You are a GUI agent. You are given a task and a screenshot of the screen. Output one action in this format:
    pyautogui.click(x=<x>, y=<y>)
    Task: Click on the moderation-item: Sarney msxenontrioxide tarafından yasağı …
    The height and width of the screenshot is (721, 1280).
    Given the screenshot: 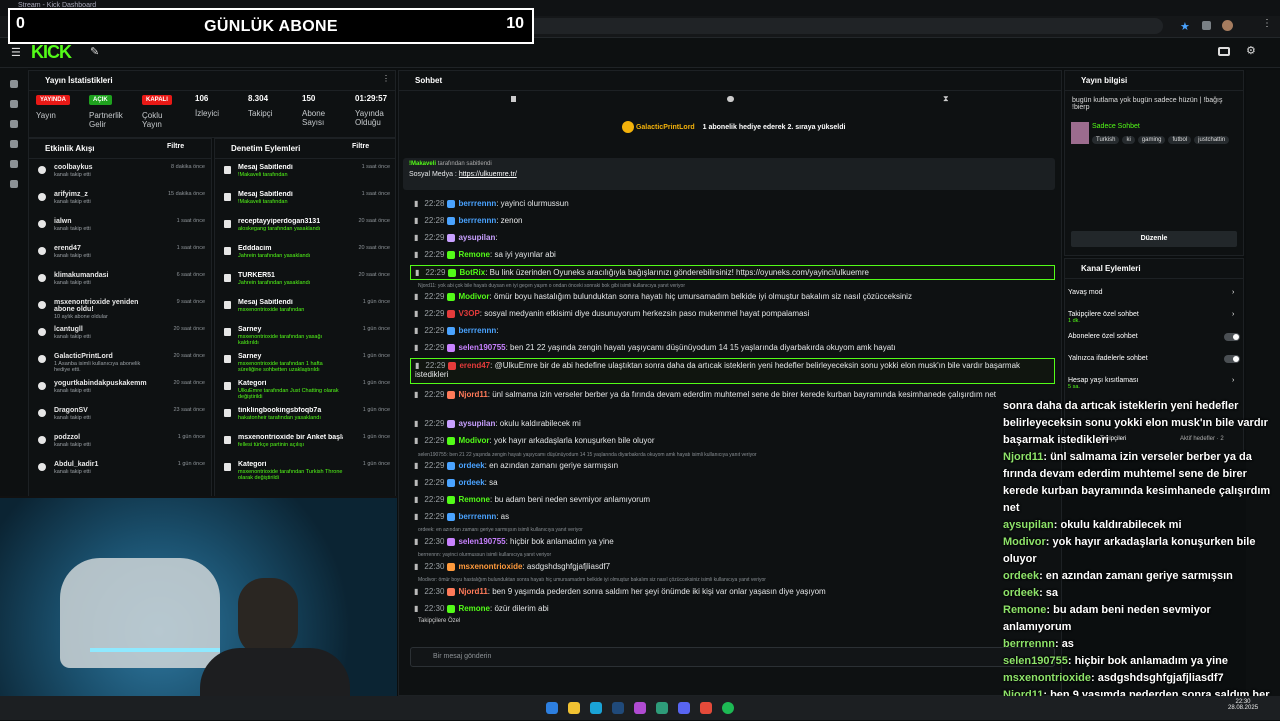 What is the action you would take?
    pyautogui.click(x=290, y=336)
    